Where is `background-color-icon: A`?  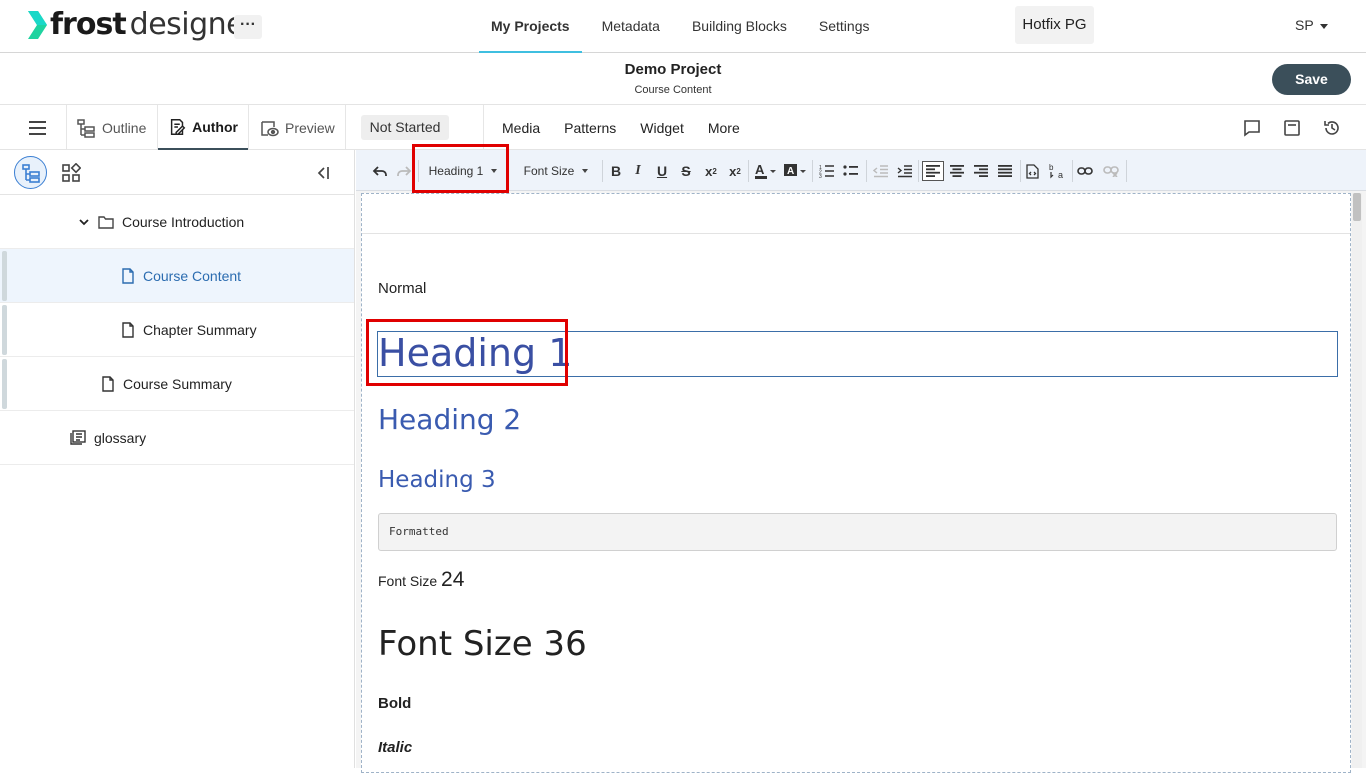 background-color-icon: A is located at coordinates (795, 171).